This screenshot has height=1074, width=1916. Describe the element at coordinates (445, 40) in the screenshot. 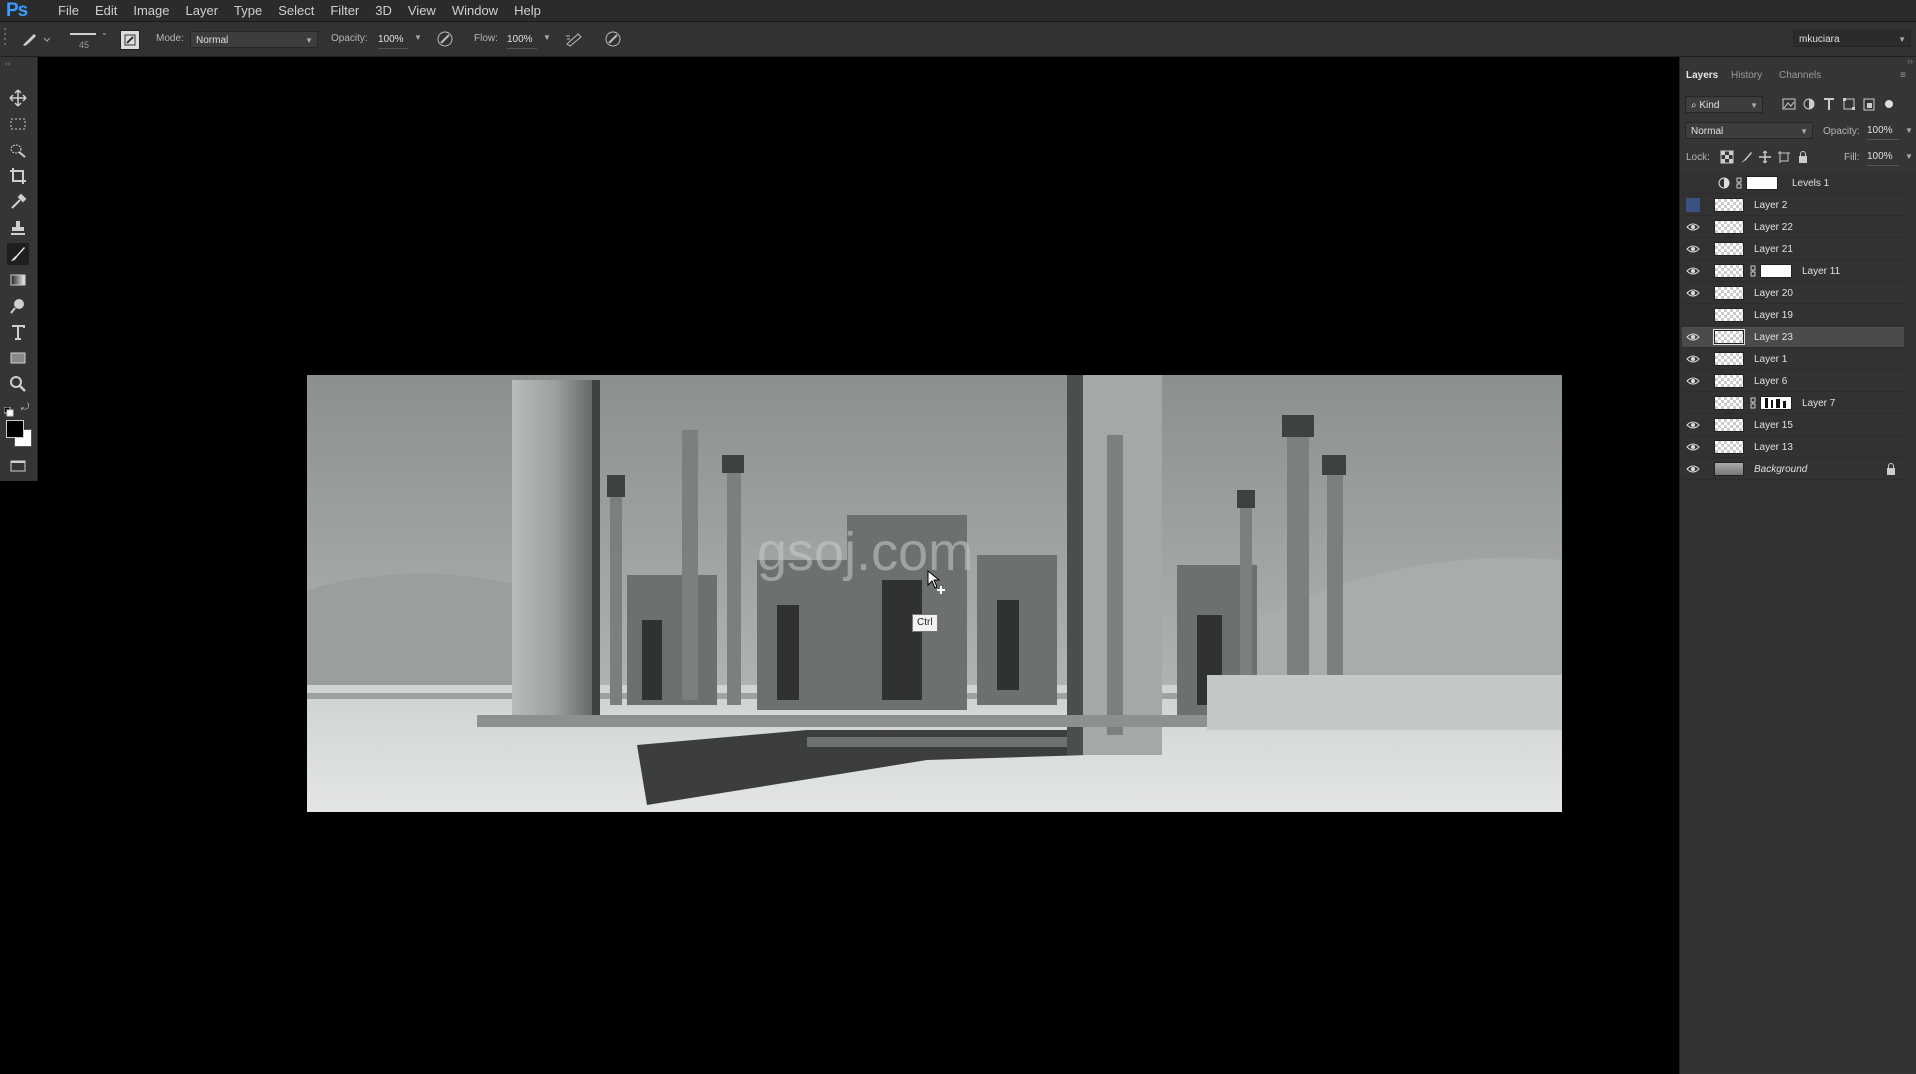

I see `pressure-opacity-toggle` at that location.